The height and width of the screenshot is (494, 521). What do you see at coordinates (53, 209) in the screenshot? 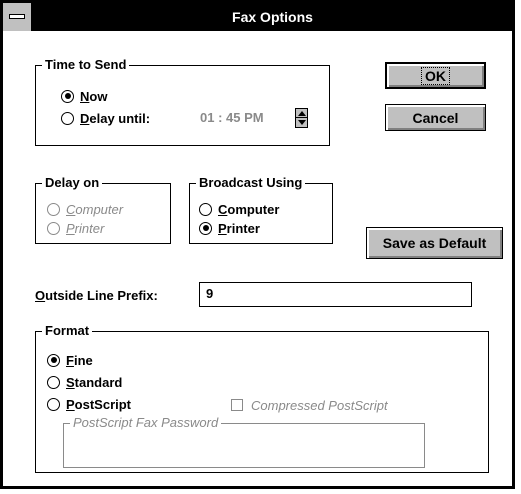
I see `delay-on-computer-indicator` at bounding box center [53, 209].